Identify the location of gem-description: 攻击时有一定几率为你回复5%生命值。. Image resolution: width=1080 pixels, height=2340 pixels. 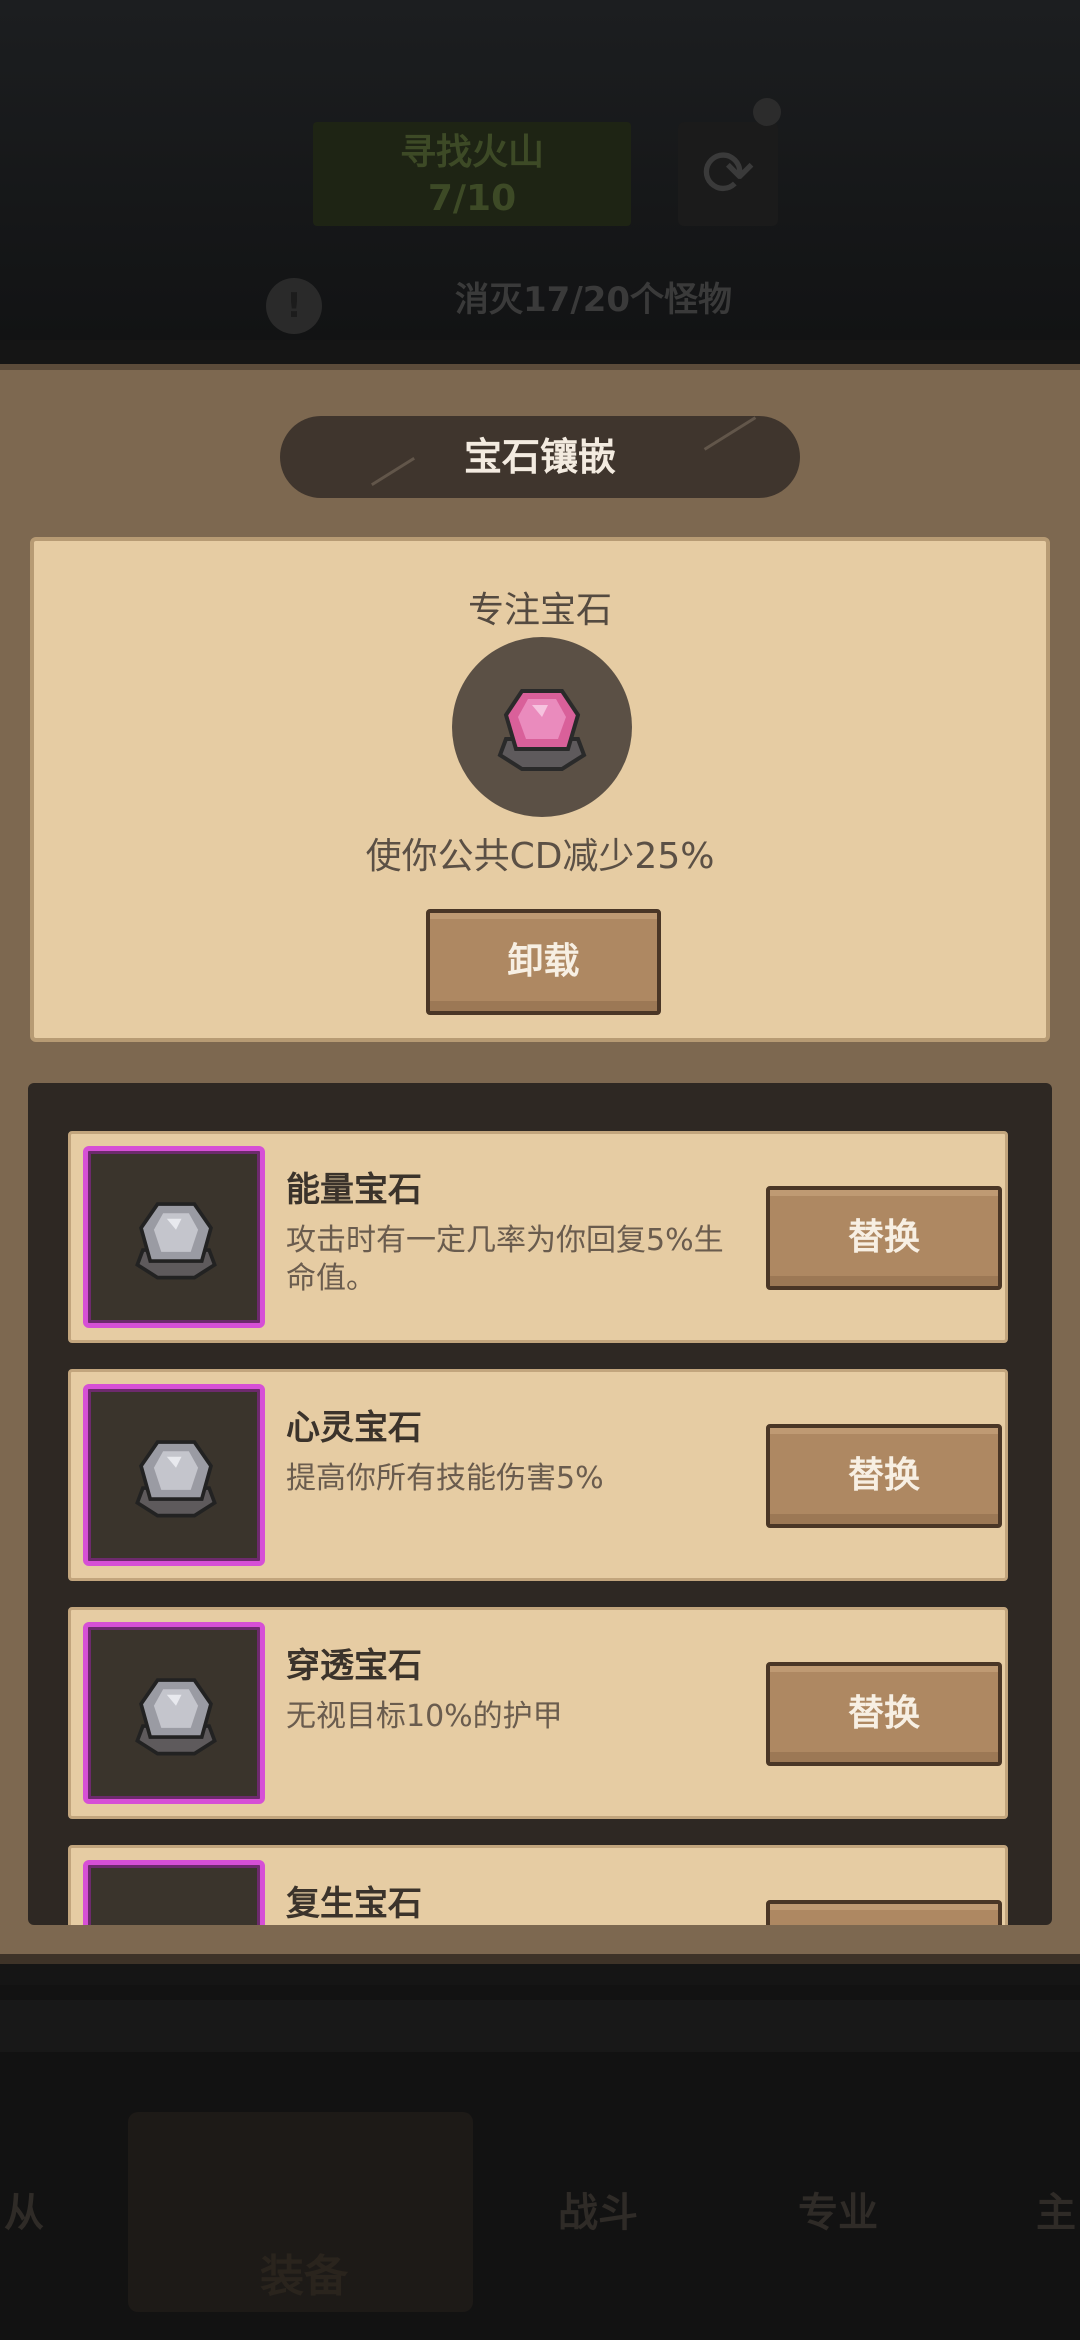
(505, 1259).